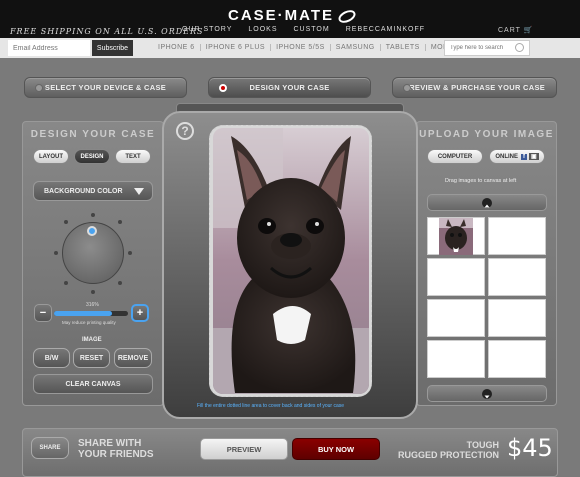  Describe the element at coordinates (140, 313) in the screenshot. I see `zoom-in-button: +` at that location.